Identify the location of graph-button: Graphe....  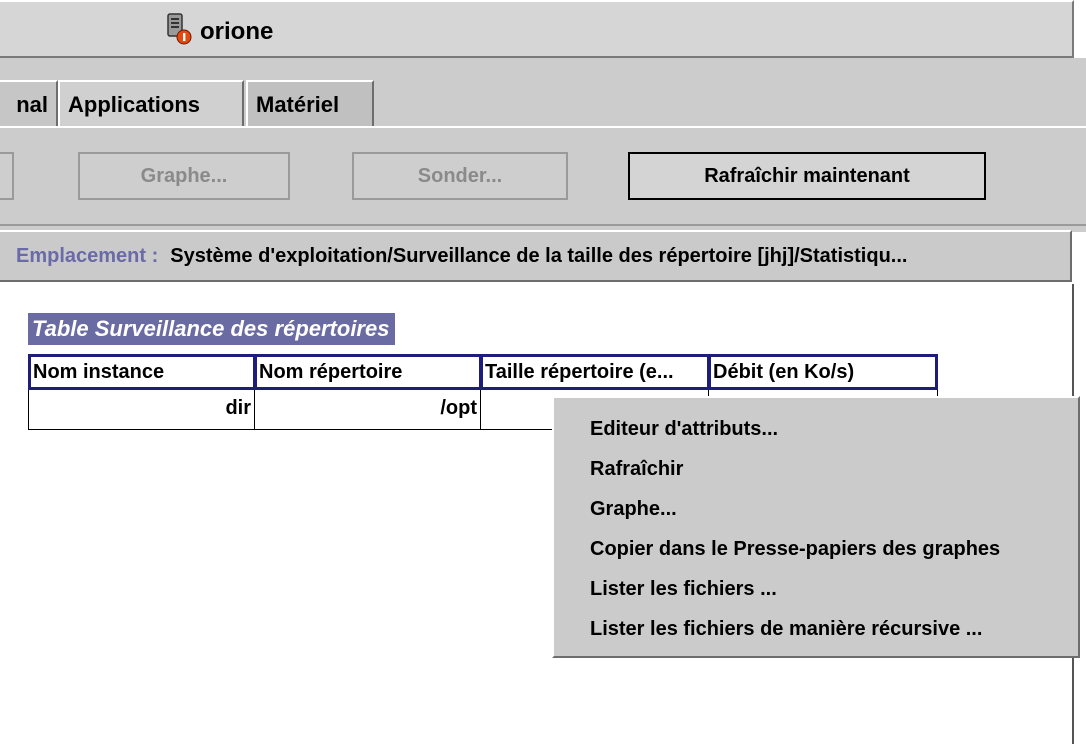
(184, 176).